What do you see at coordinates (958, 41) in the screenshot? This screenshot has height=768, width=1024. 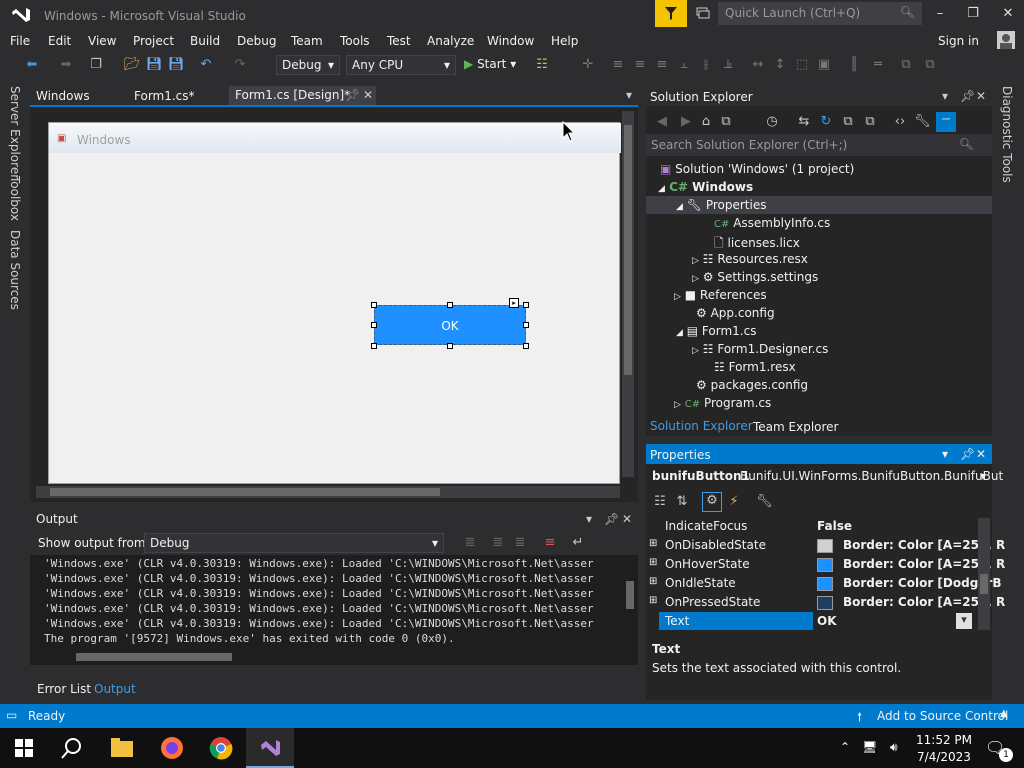 I see `sign-in-link: Sign in` at bounding box center [958, 41].